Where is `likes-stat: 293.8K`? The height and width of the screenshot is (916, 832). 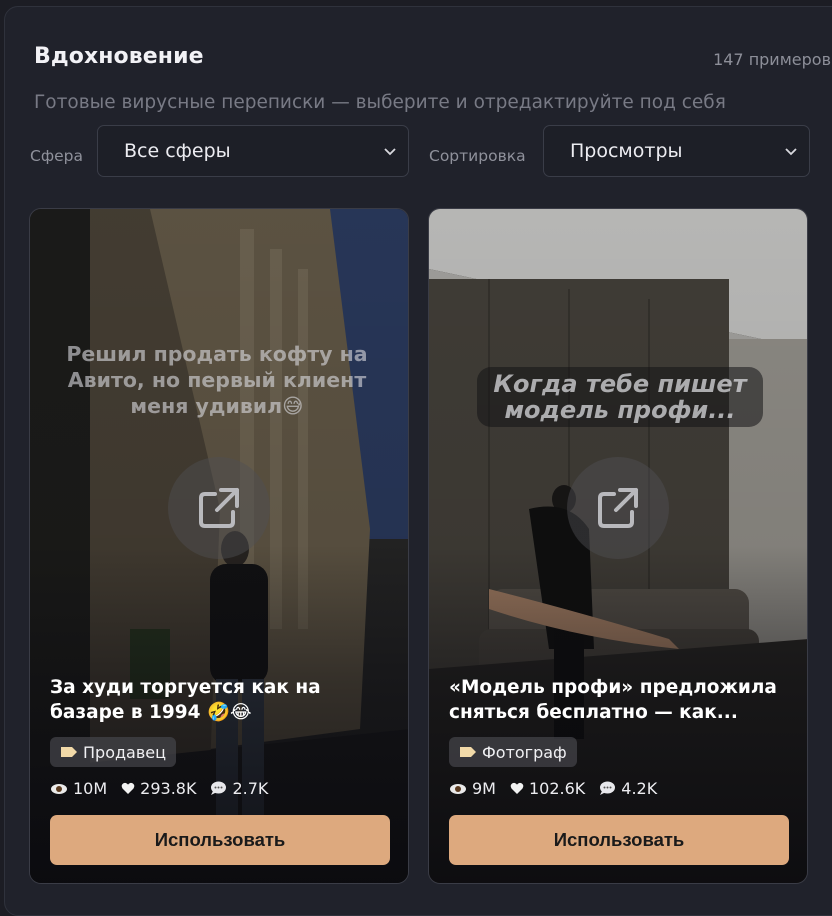
likes-stat: 293.8K is located at coordinates (158, 788).